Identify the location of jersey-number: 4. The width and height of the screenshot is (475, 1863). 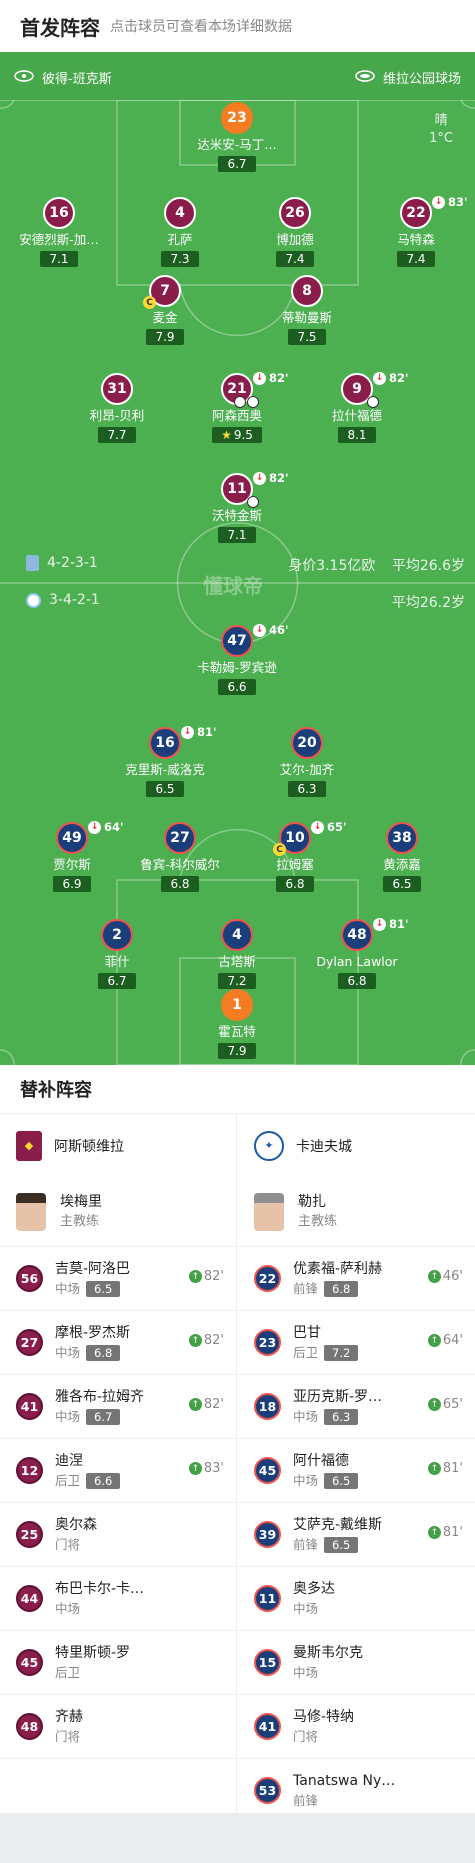
(180, 213).